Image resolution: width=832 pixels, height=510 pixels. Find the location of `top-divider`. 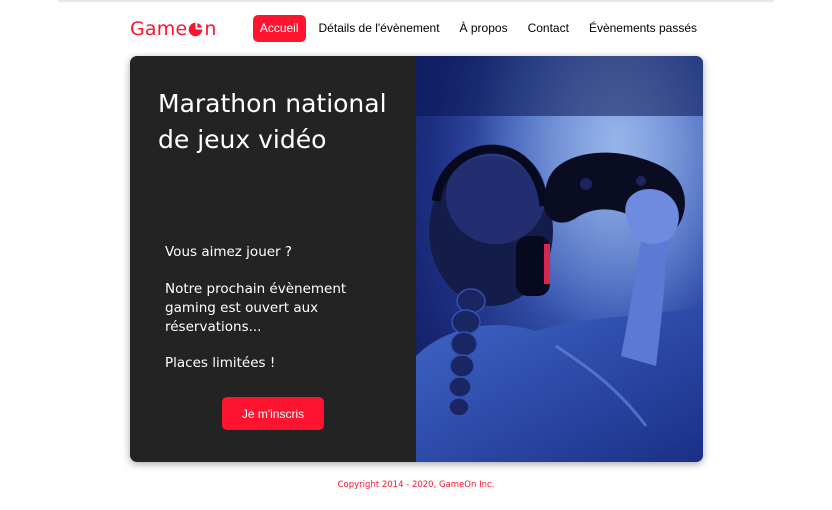

top-divider is located at coordinates (416, 1).